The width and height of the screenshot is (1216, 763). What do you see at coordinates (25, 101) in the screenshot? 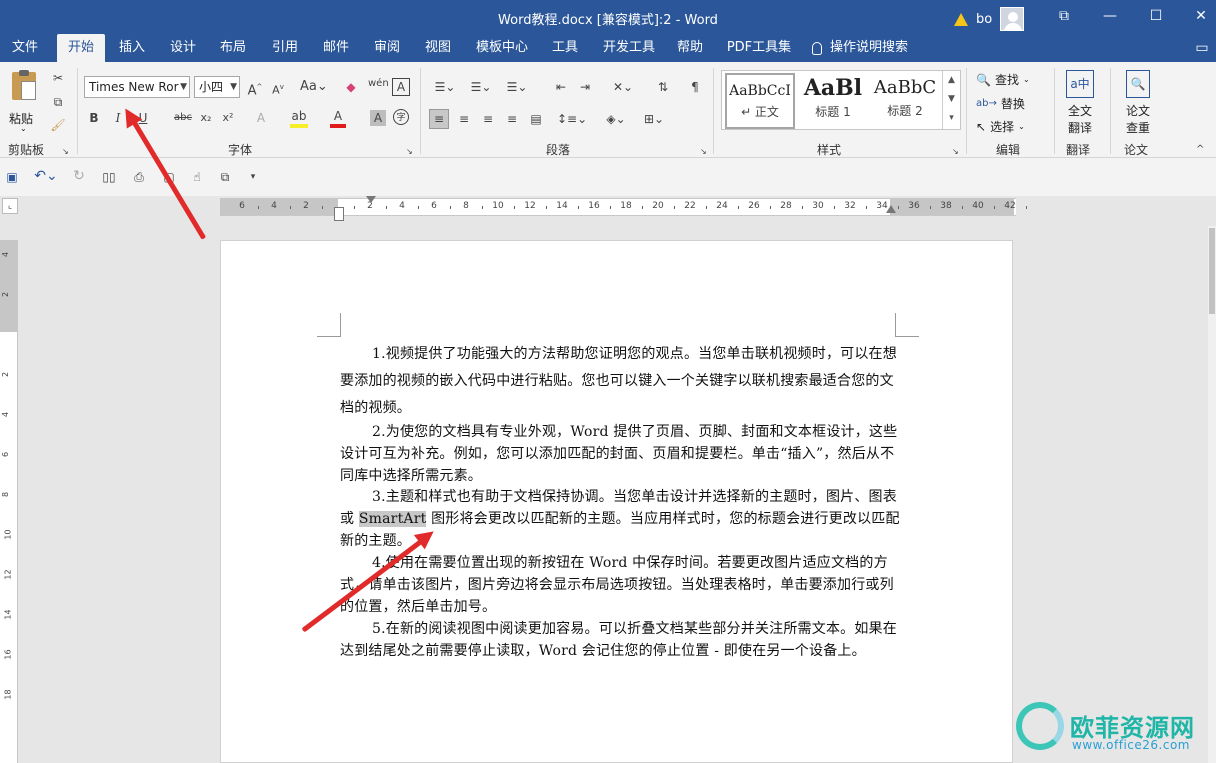
I see `paste-button: 粘贴 ⌄` at bounding box center [25, 101].